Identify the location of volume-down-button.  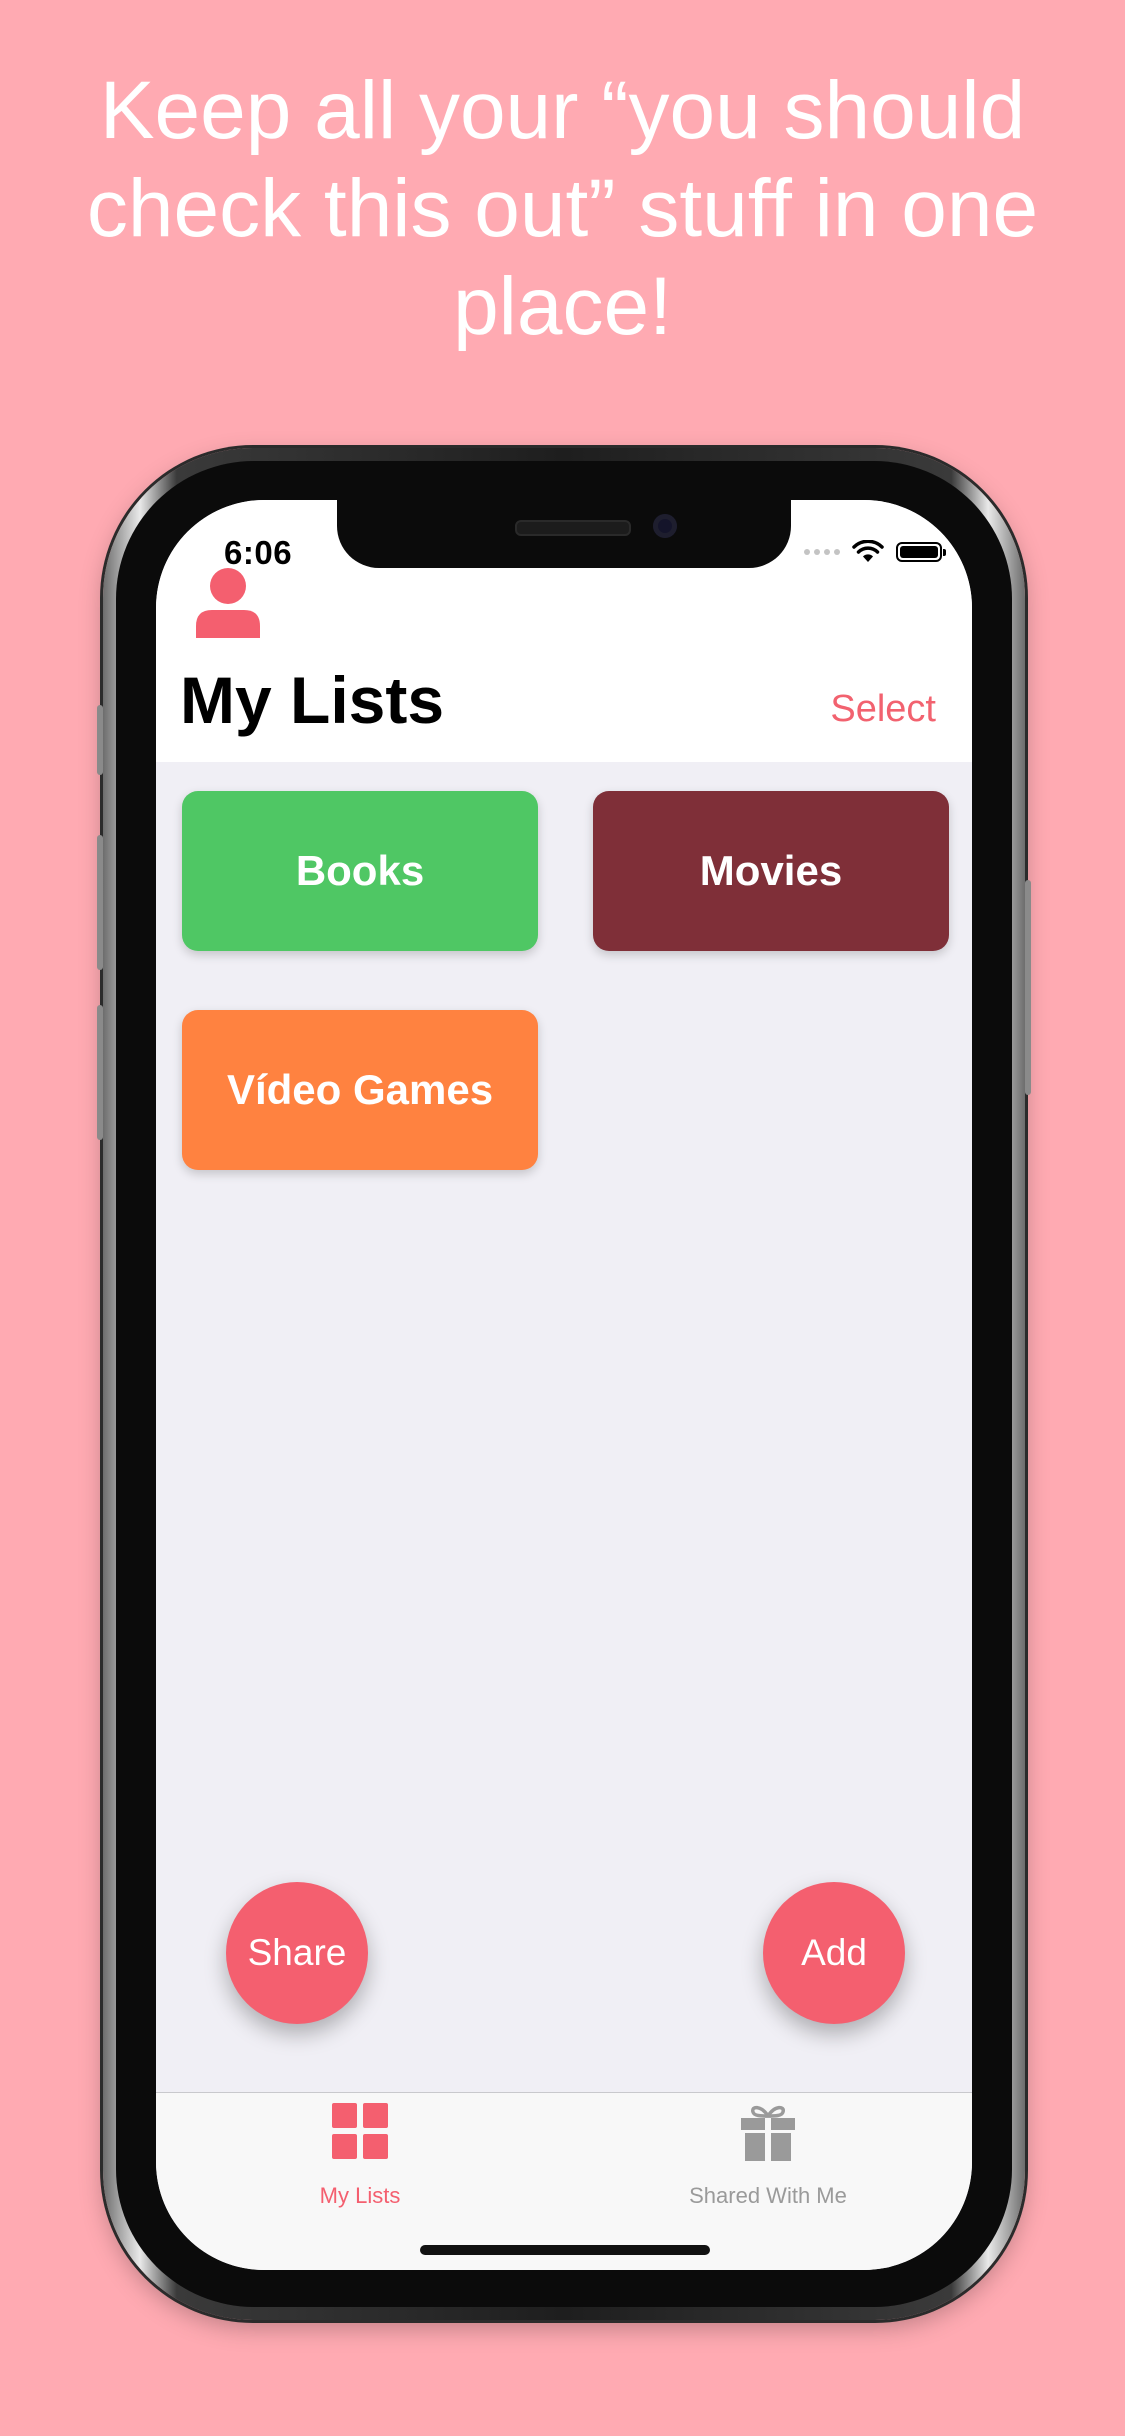
(100, 1072).